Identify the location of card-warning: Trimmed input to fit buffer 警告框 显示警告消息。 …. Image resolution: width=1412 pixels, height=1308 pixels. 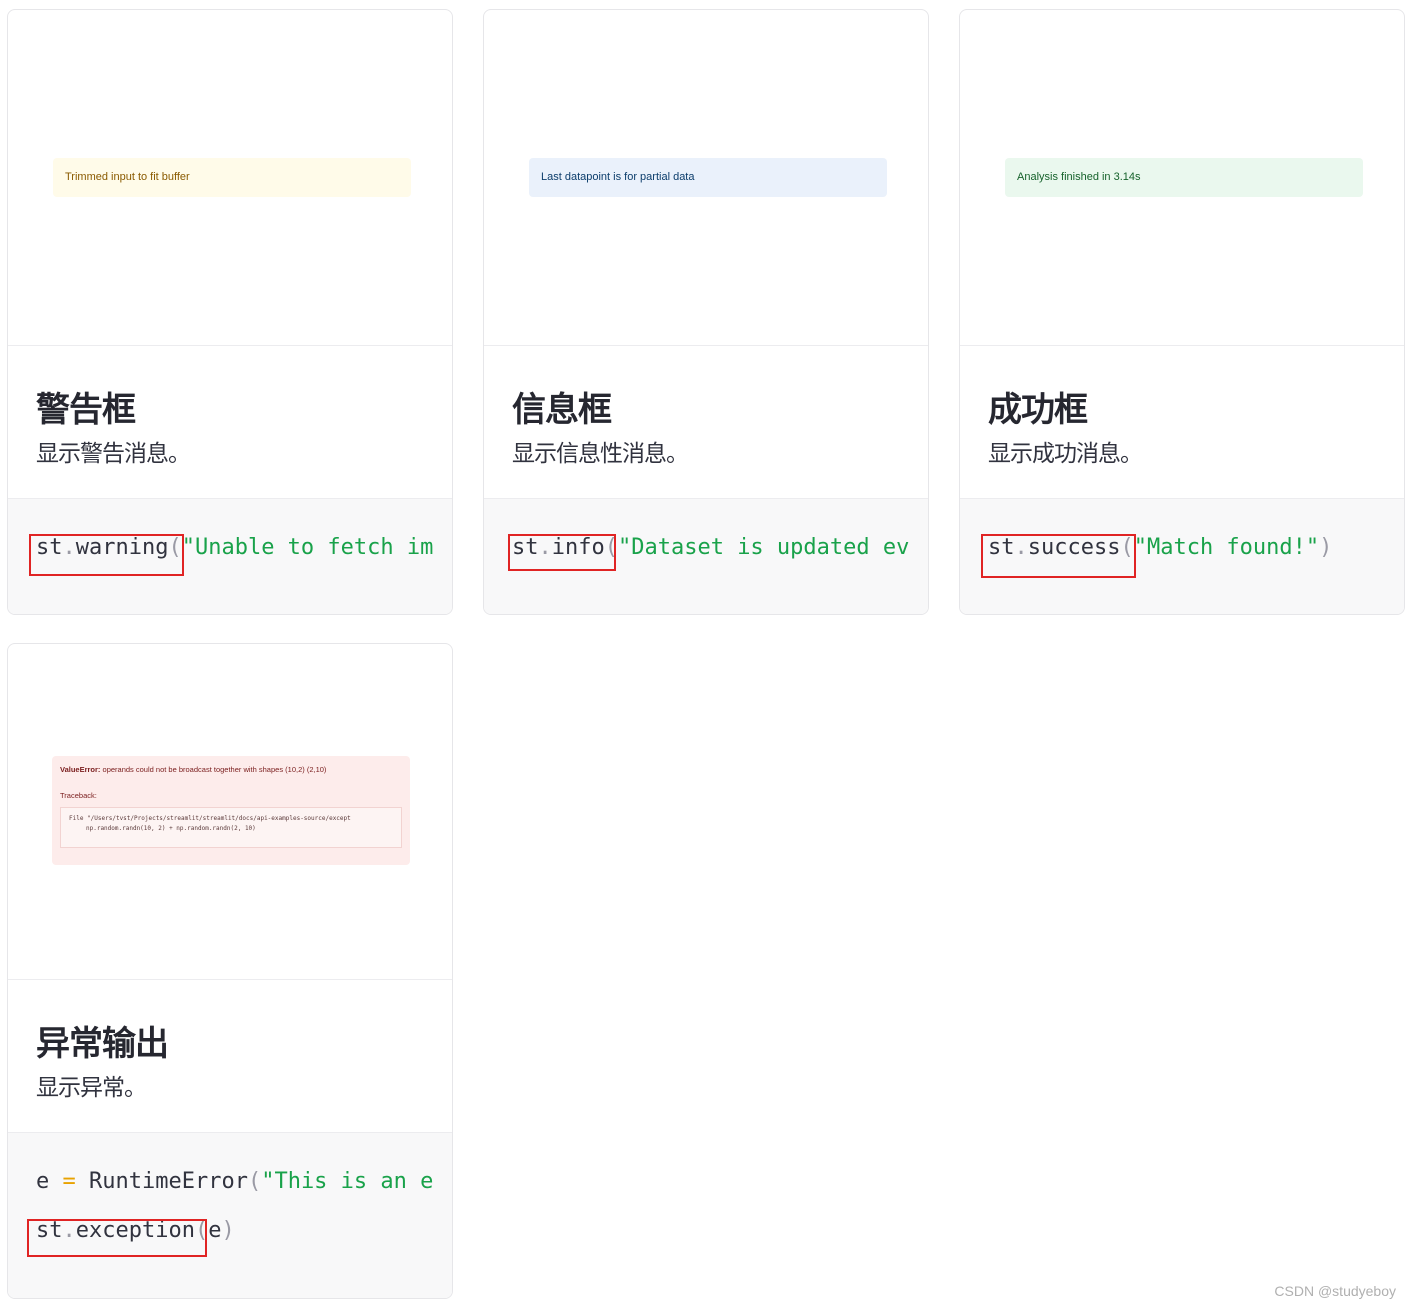
(230, 312).